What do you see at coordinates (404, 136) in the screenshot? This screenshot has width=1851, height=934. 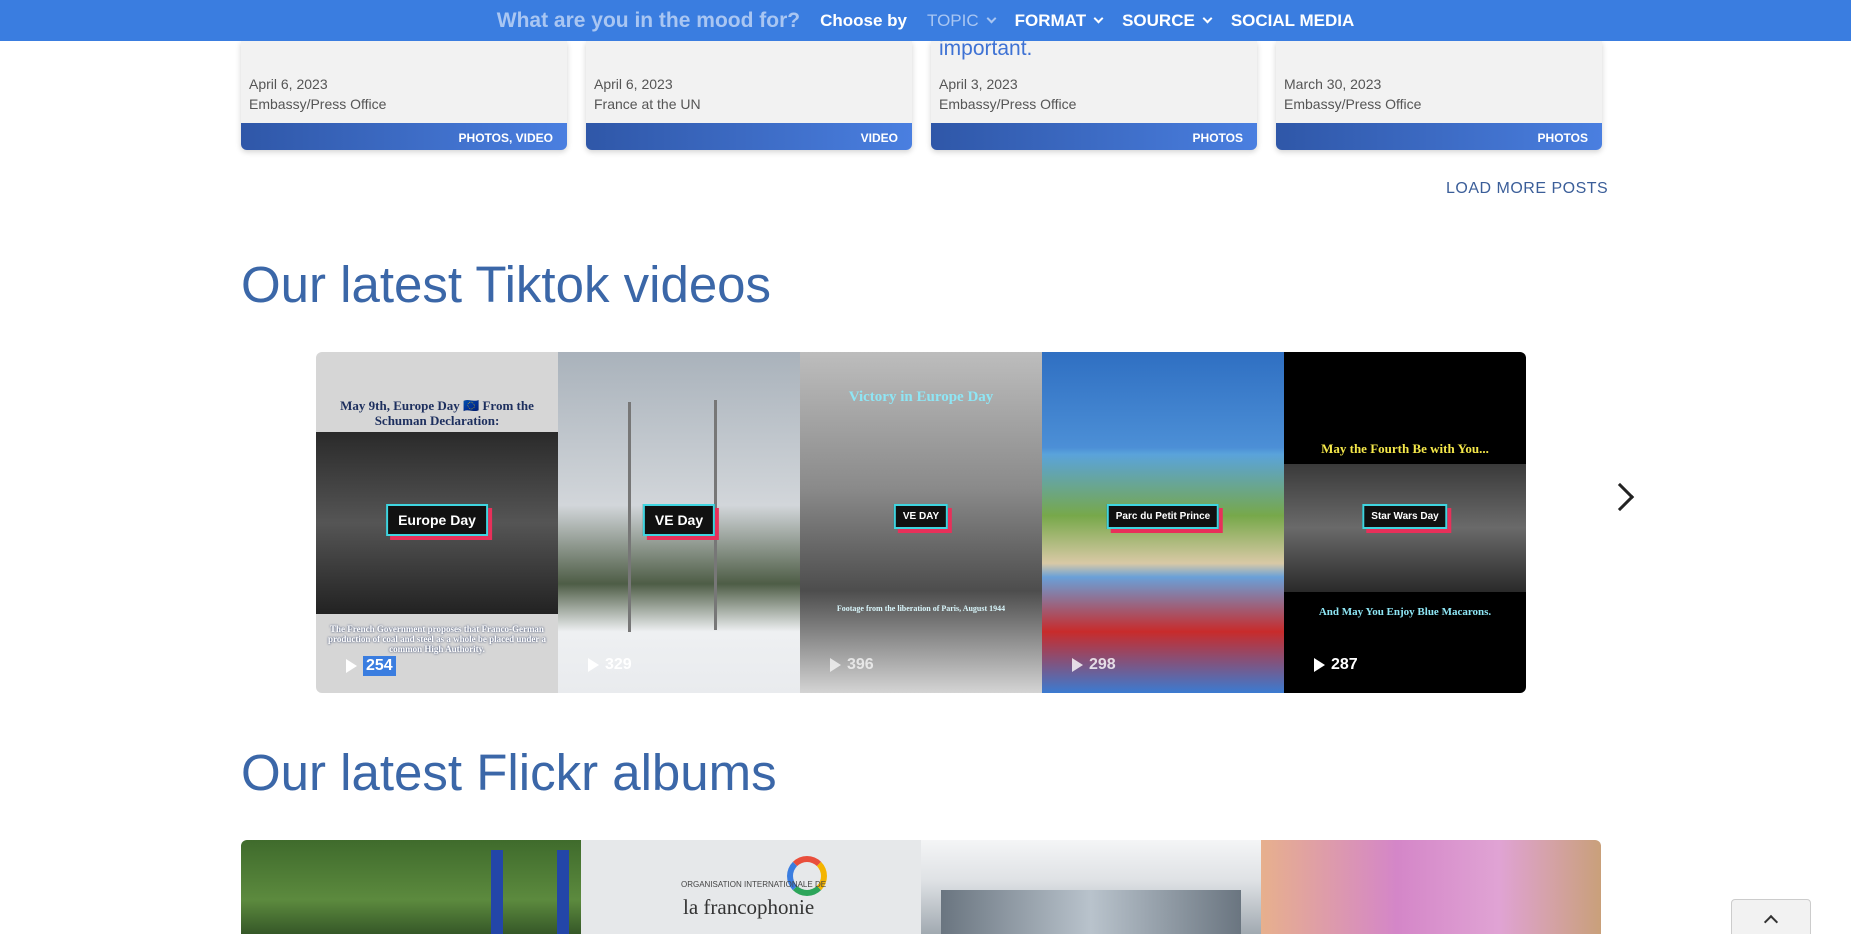 I see `post-format-tags: PHOTOS, VIDEO` at bounding box center [404, 136].